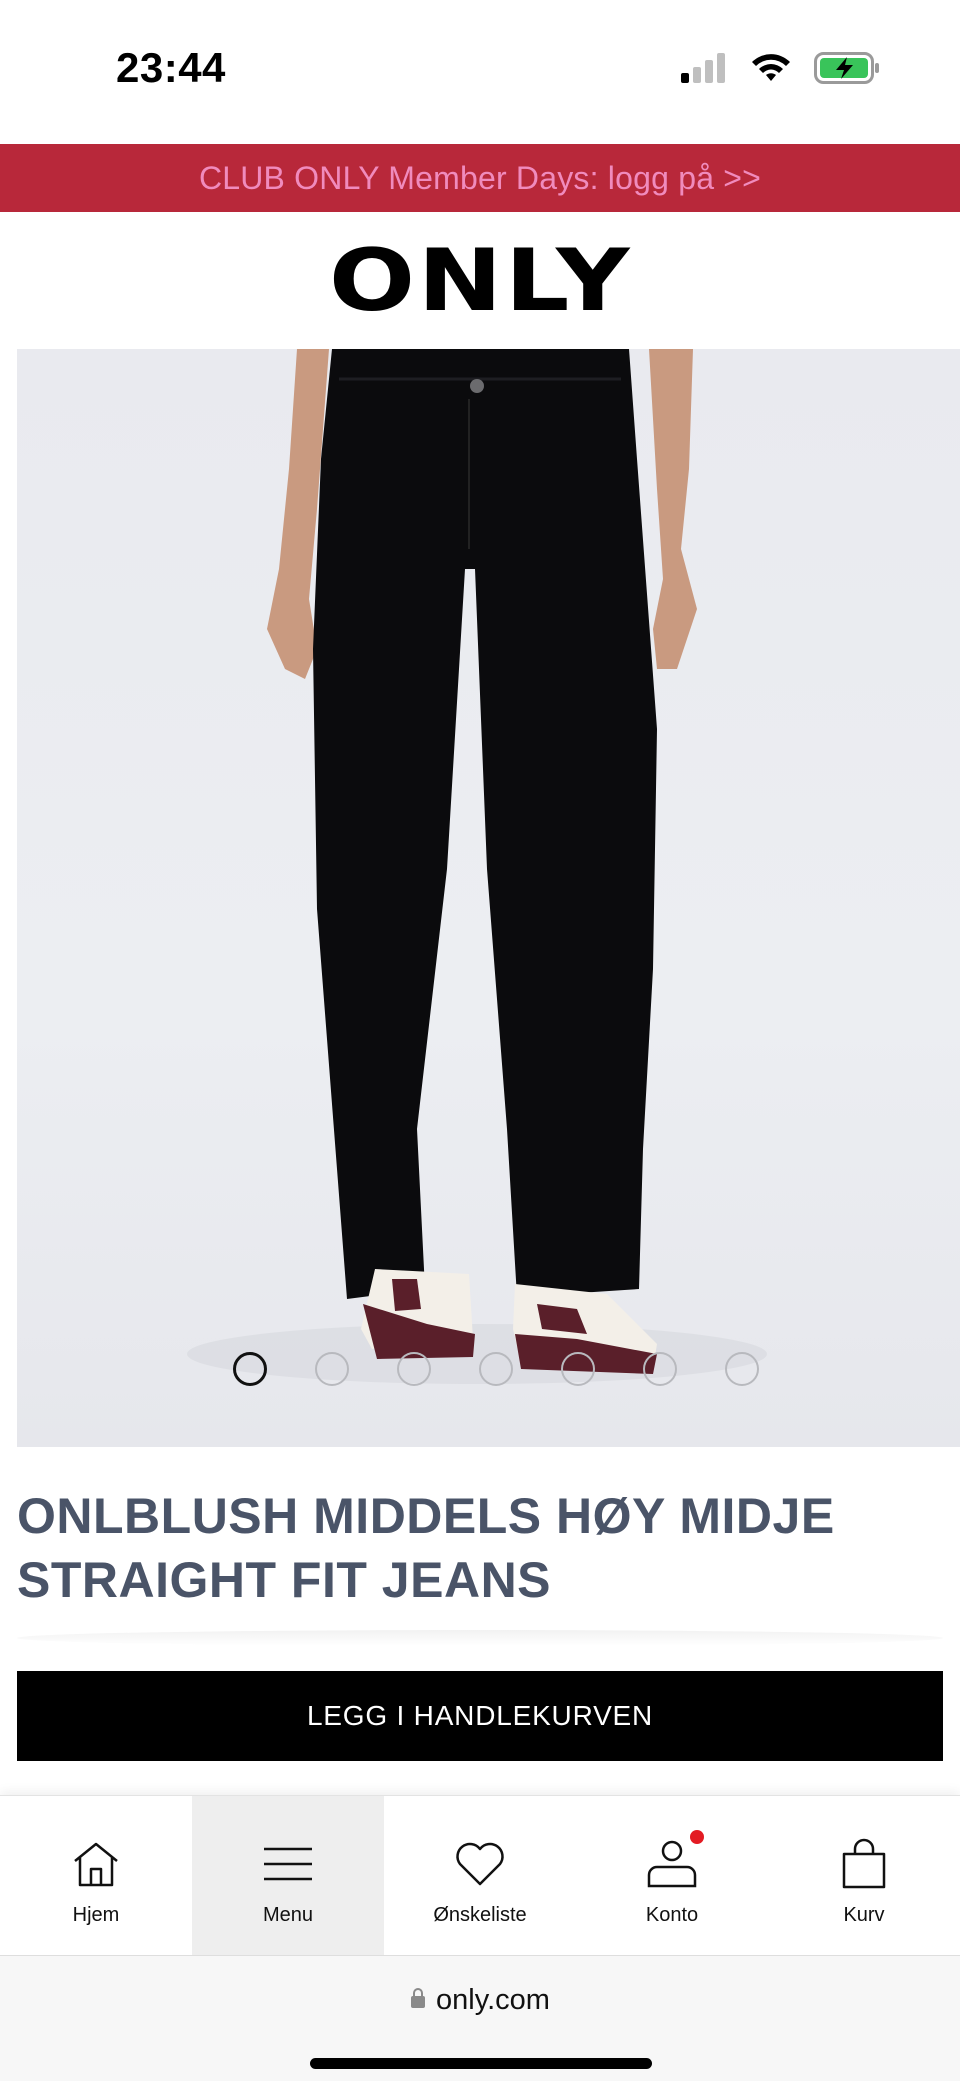 This screenshot has height=2081, width=960. I want to click on bottom-navigation: Hjem Menu Ønskeliste Konto Kurv, so click(480, 1875).